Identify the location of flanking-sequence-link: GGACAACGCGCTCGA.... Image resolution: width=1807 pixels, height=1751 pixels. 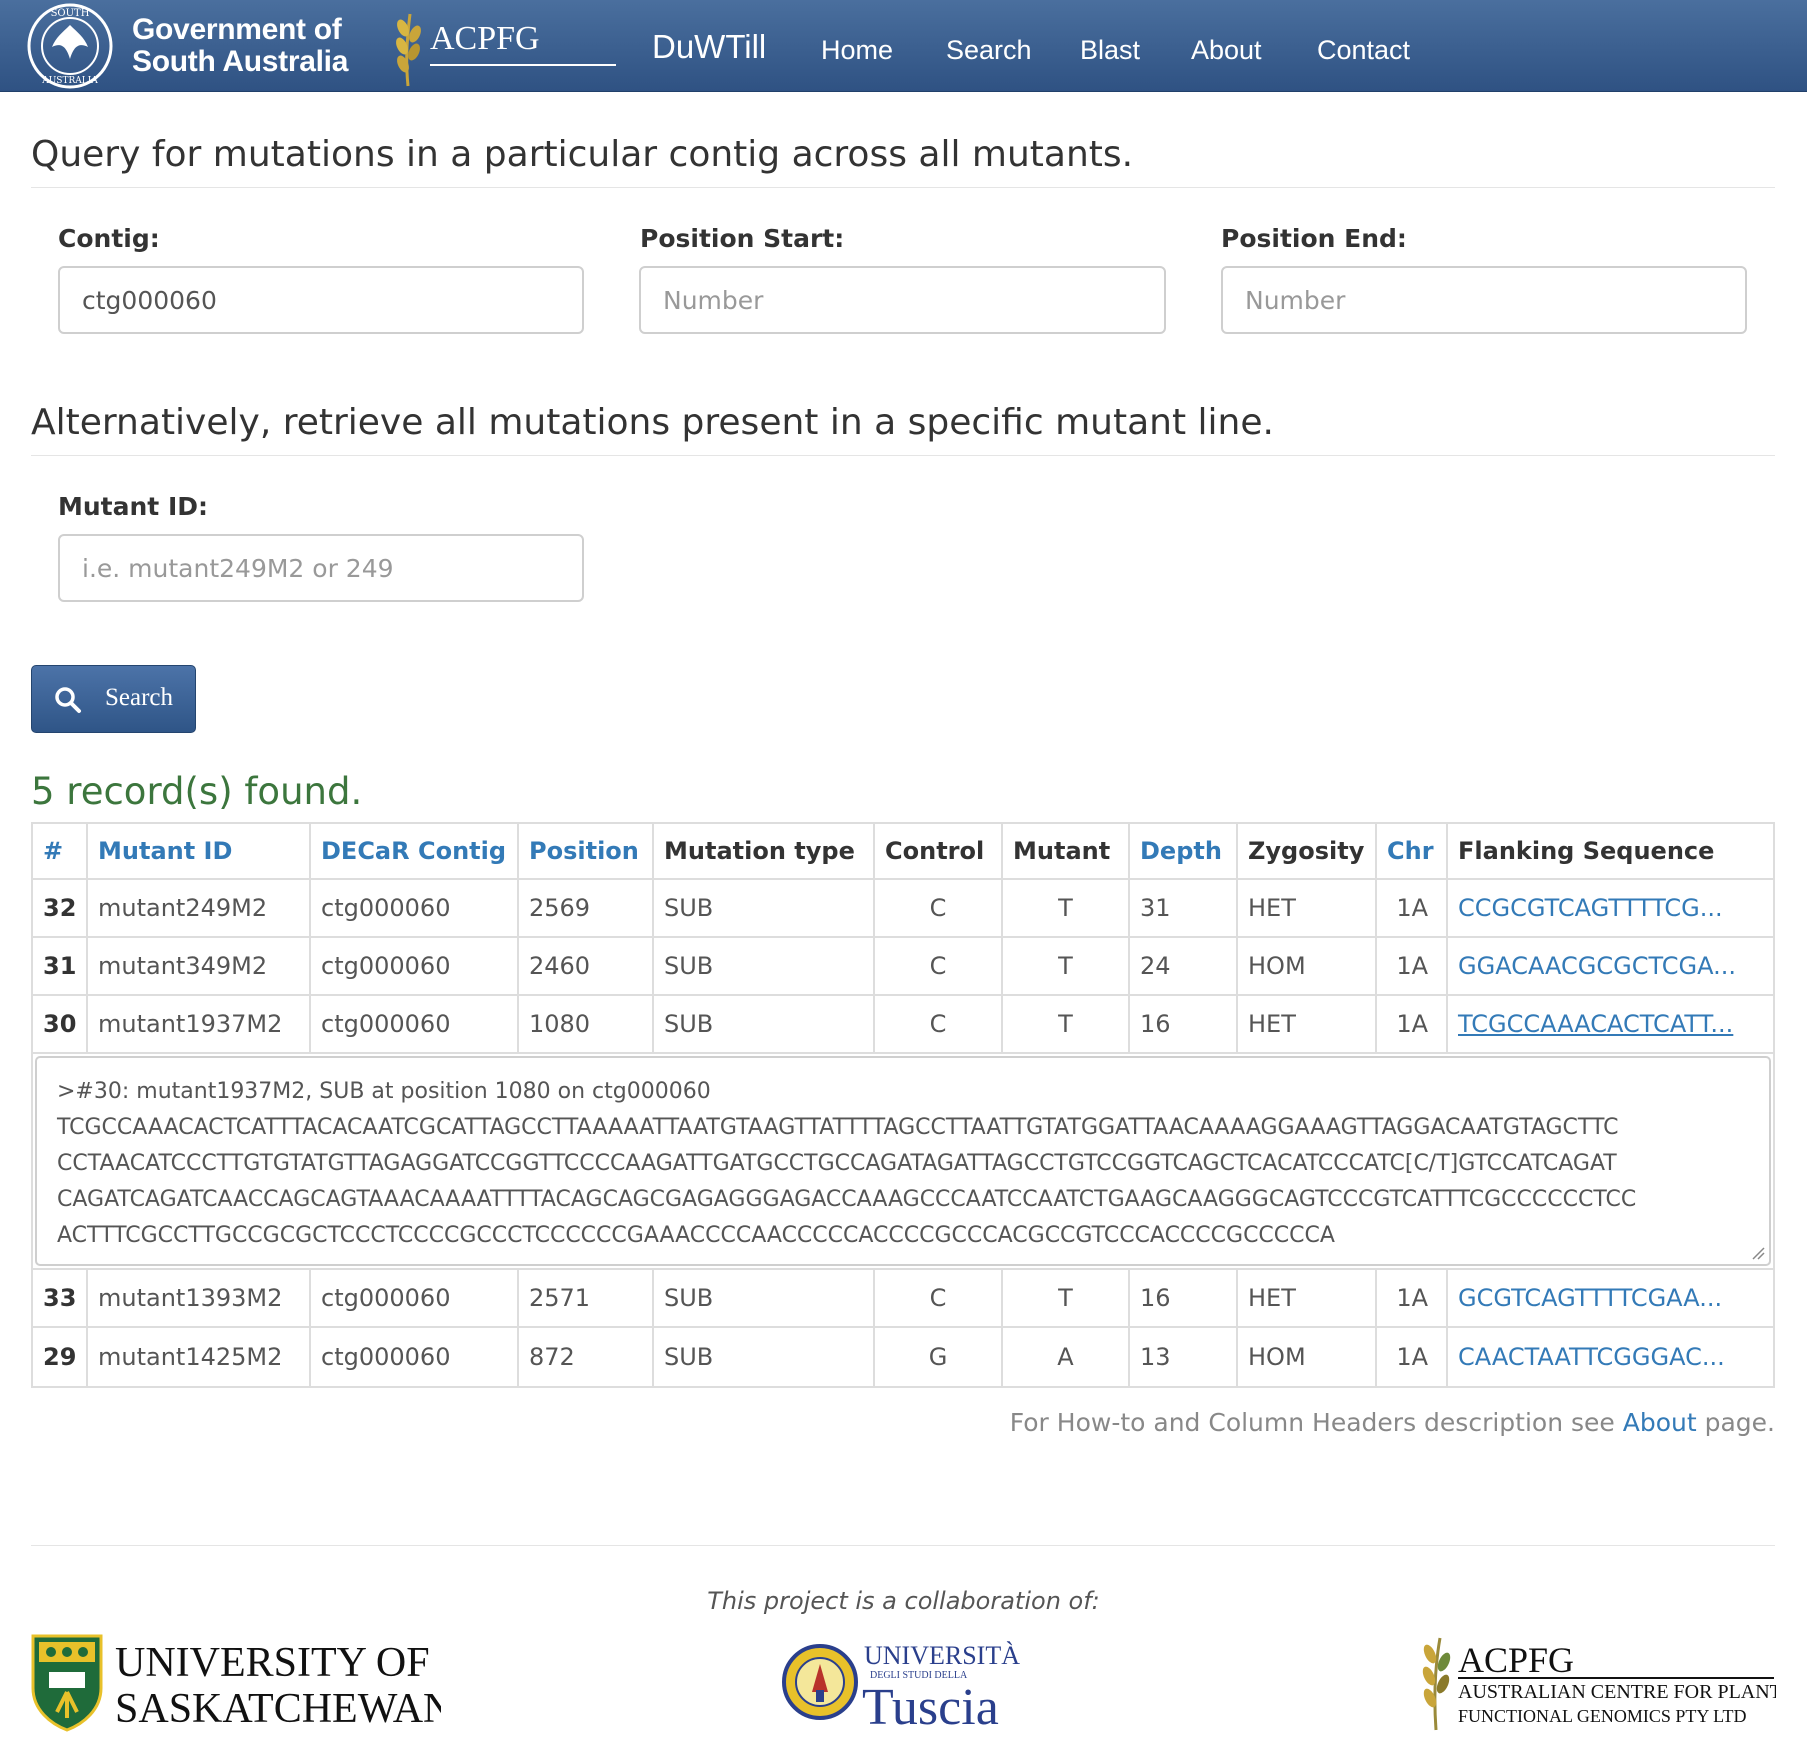
(1609, 966).